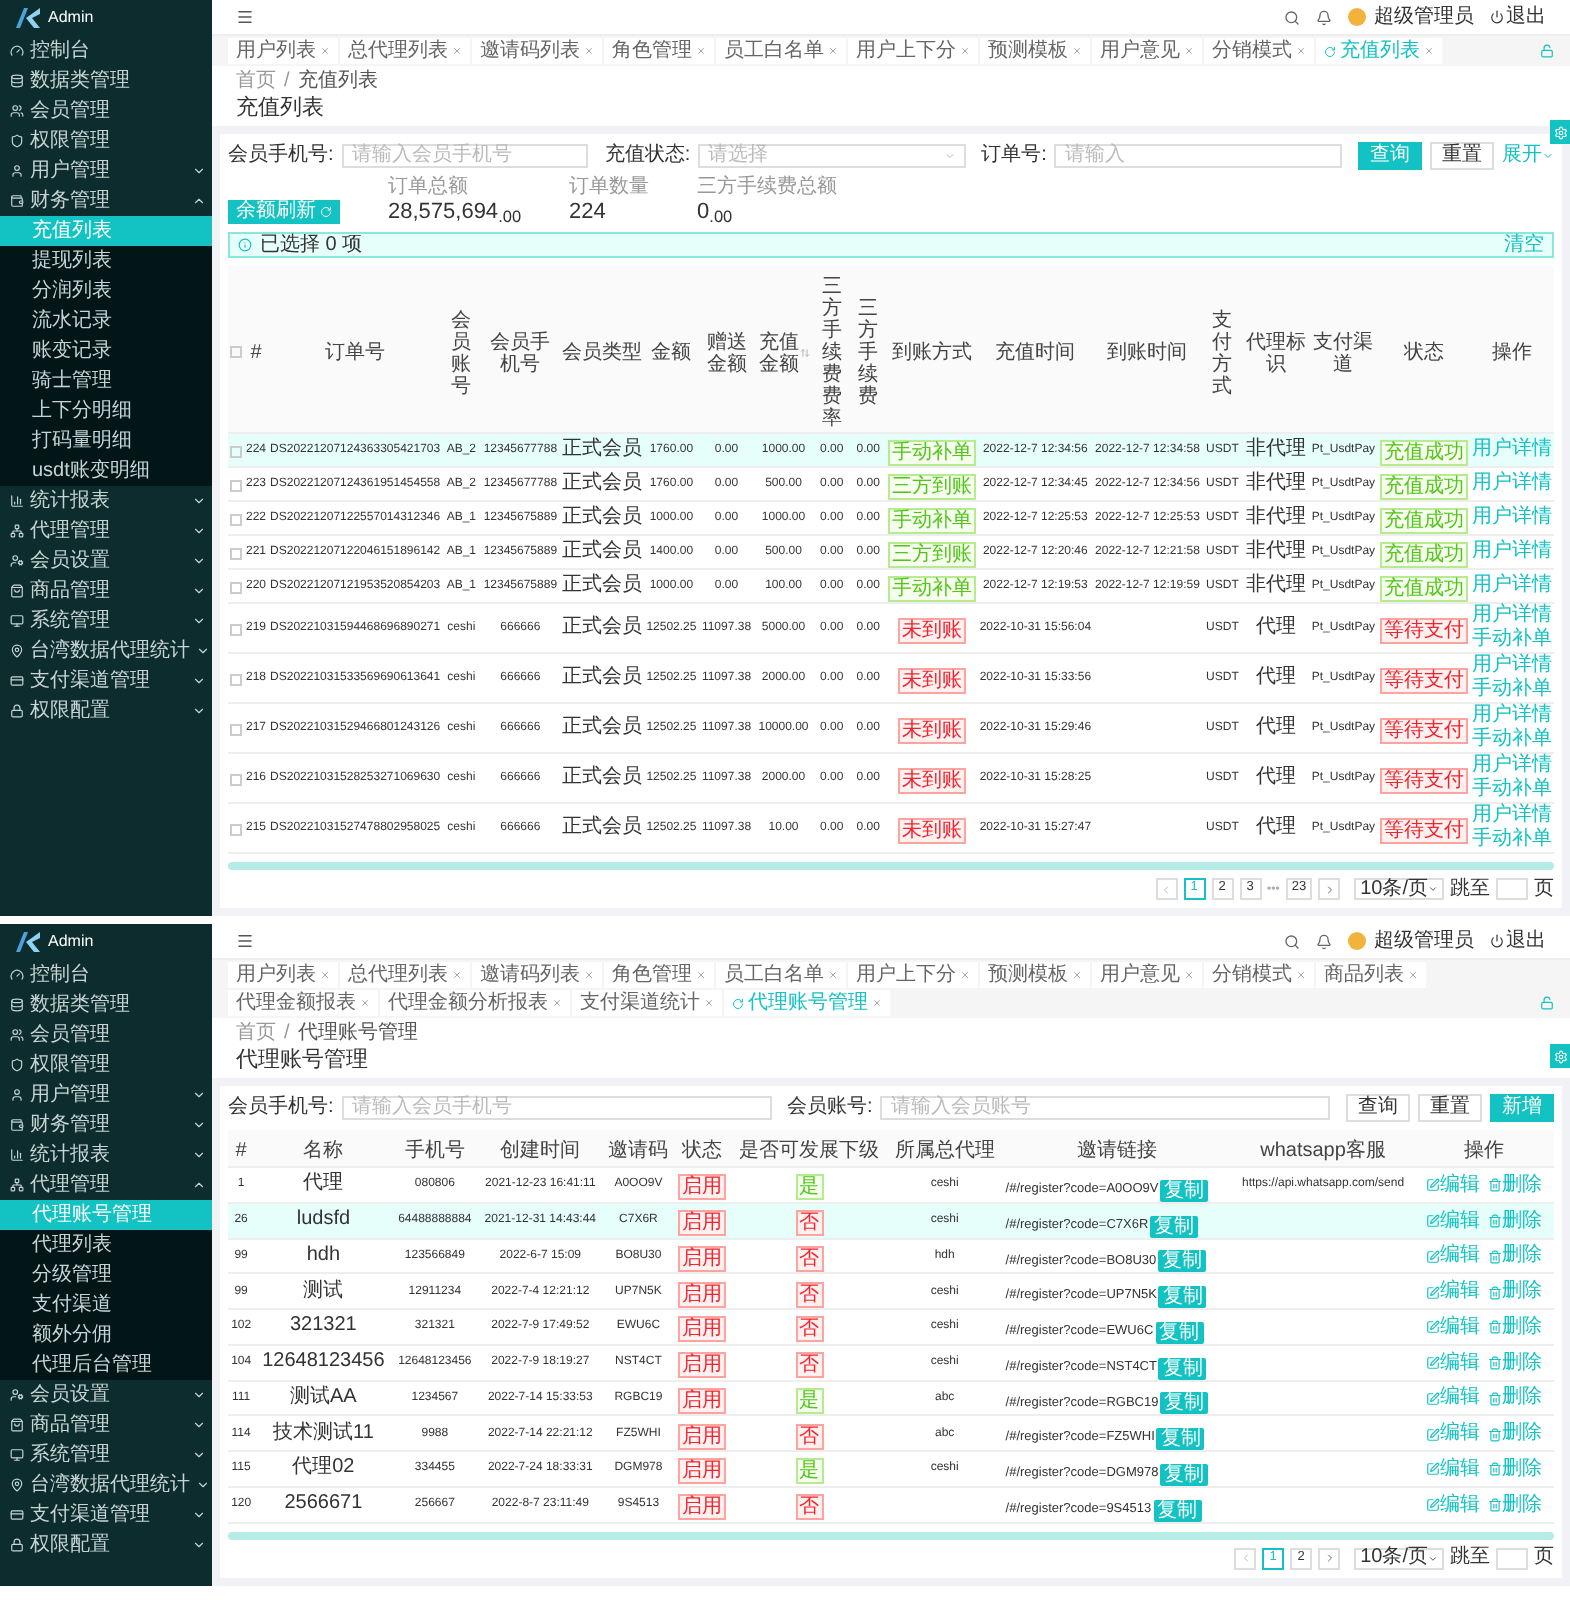 The height and width of the screenshot is (1600, 1570). I want to click on submenu-item: 骑士管理, so click(106, 381).